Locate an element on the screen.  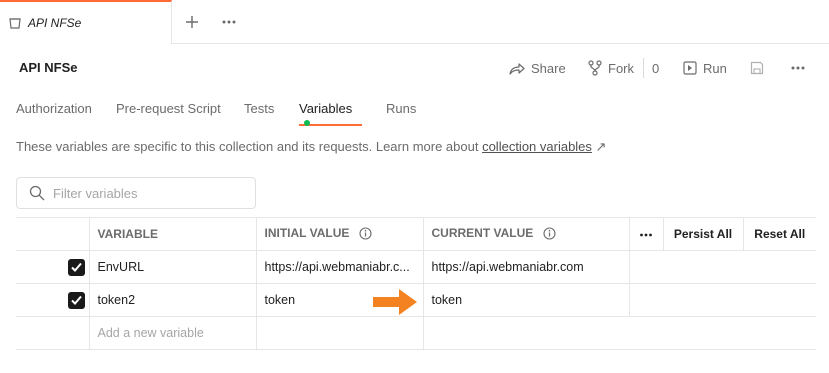
tab-title: API NFSe is located at coordinates (55, 23).